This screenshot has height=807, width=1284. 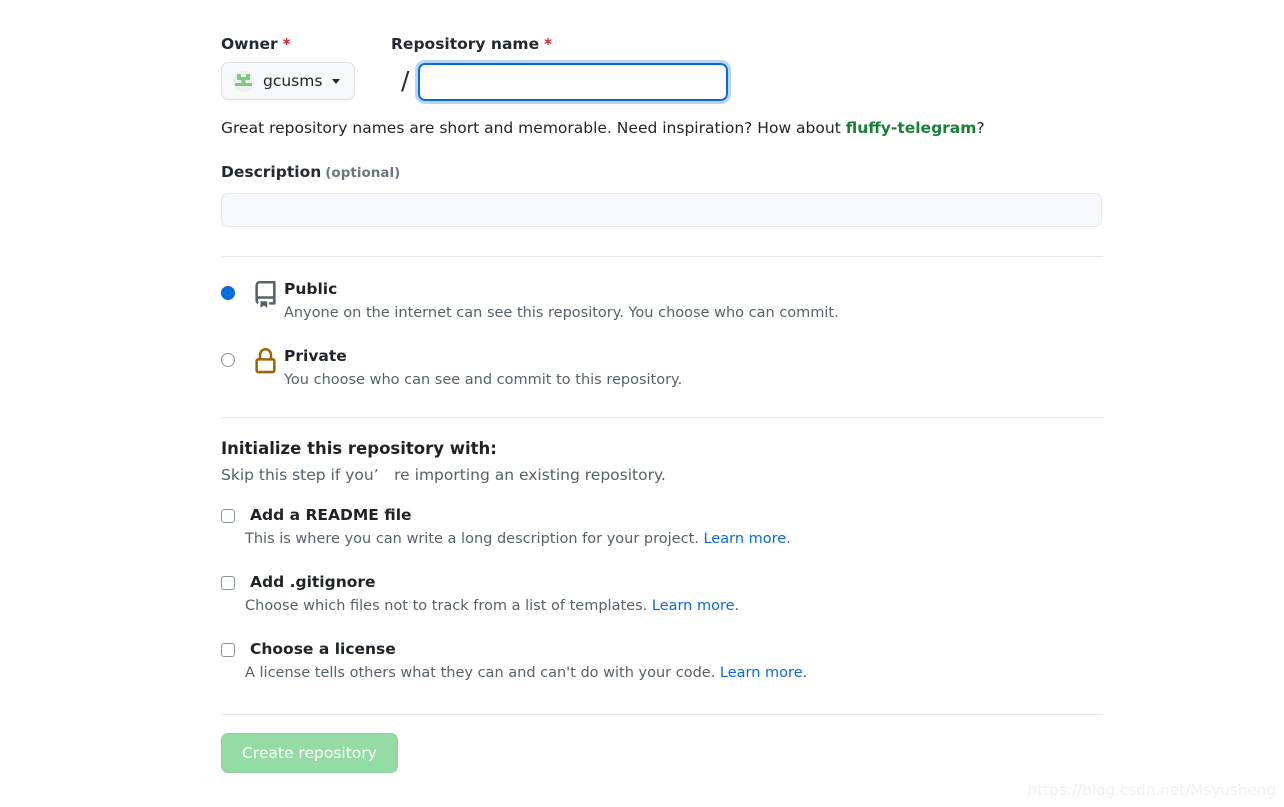 What do you see at coordinates (662, 753) in the screenshot?
I see `submit-row: Create repository` at bounding box center [662, 753].